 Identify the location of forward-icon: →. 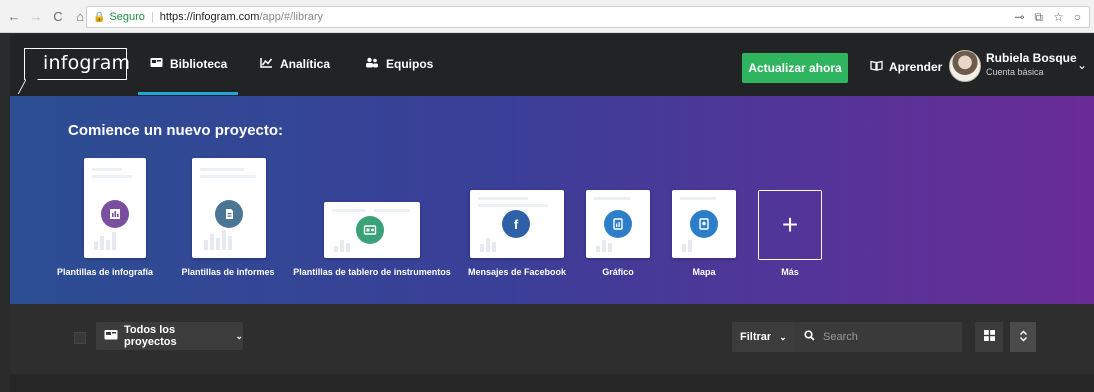
(36, 16).